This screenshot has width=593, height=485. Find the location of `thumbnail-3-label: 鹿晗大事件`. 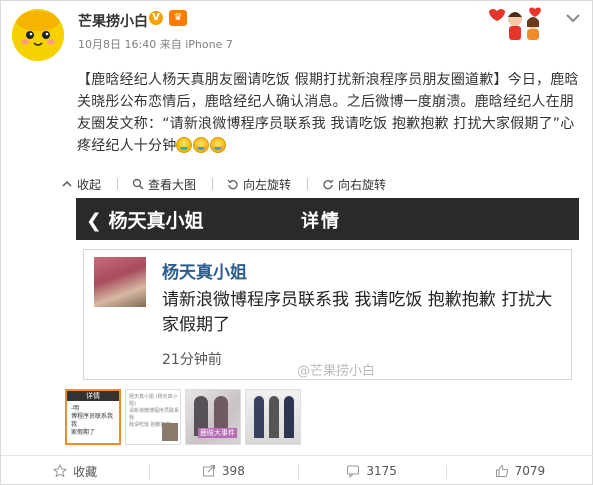

thumbnail-3-label: 鹿晗大事件 is located at coordinates (217, 433).